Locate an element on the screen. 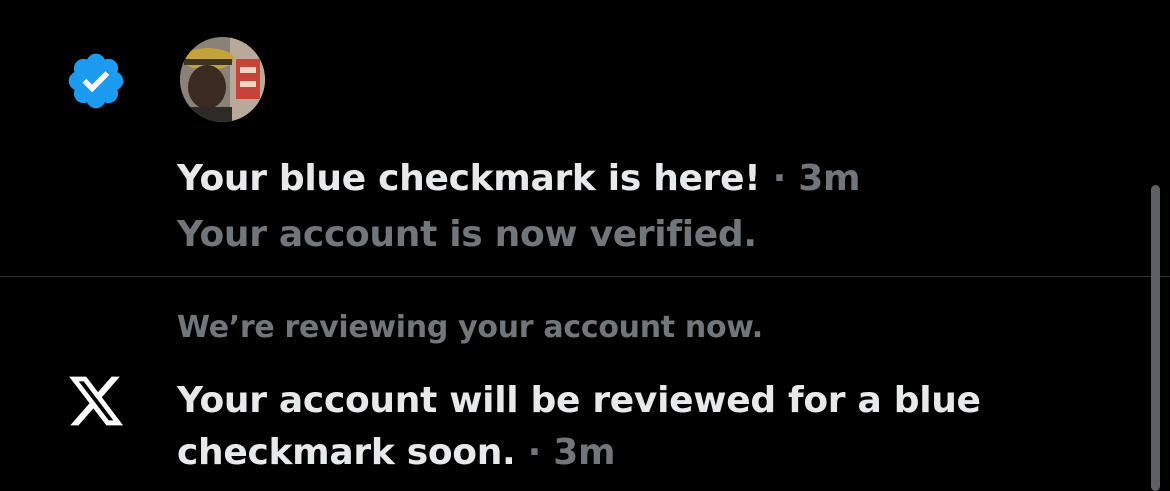  notification-title: Your blue checkmark is here! · 3m is located at coordinates (518, 179).